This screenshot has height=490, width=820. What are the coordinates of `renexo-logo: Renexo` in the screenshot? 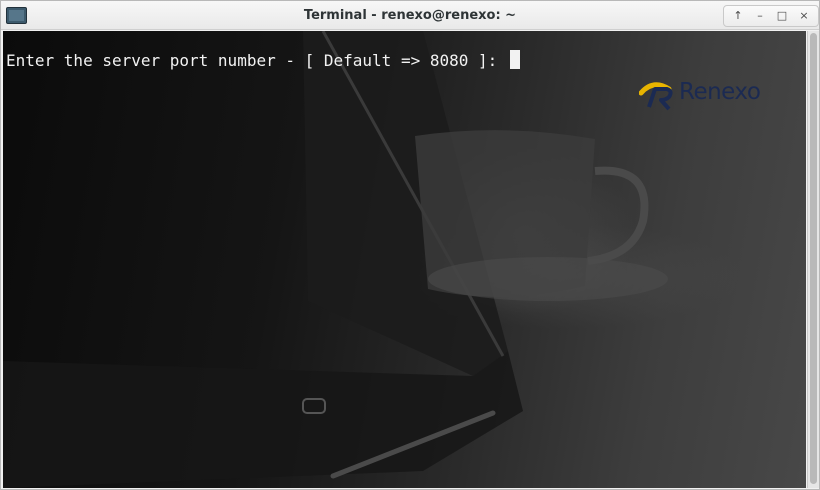 It's located at (704, 94).